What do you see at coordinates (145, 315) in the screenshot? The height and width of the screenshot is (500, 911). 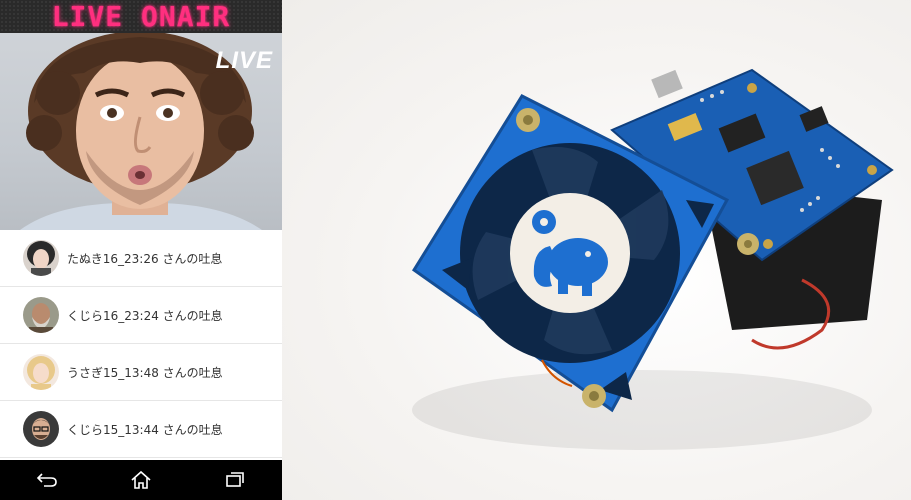 I see `post-label: くじら16_23:24 さんの吐息` at bounding box center [145, 315].